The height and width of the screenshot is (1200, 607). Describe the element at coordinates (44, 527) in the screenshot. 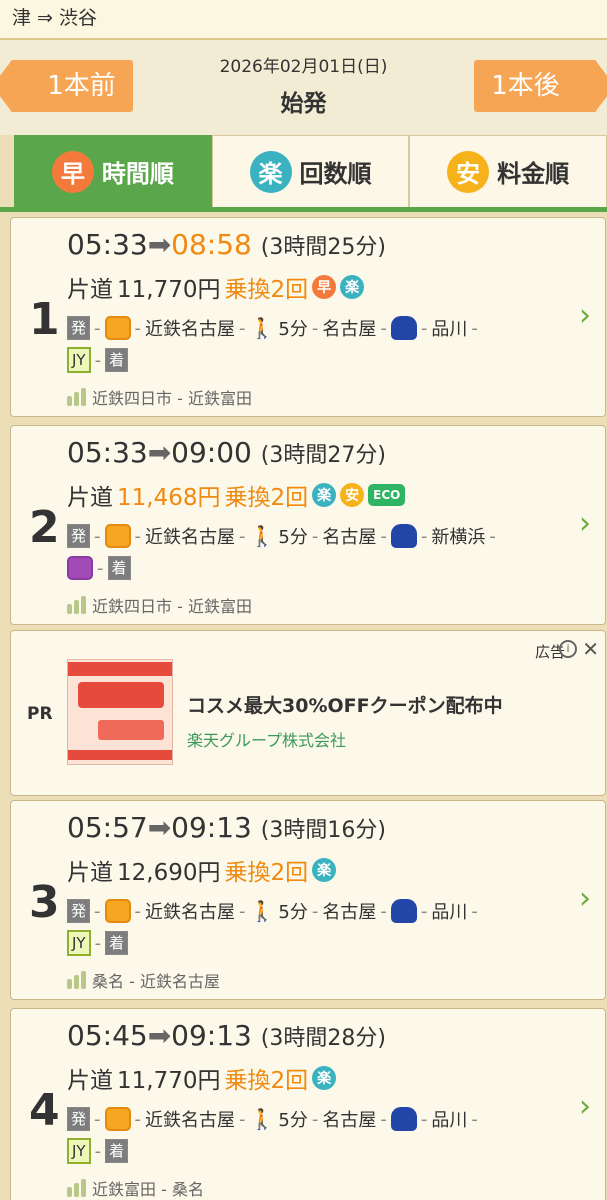

I see `result-number: 2` at that location.